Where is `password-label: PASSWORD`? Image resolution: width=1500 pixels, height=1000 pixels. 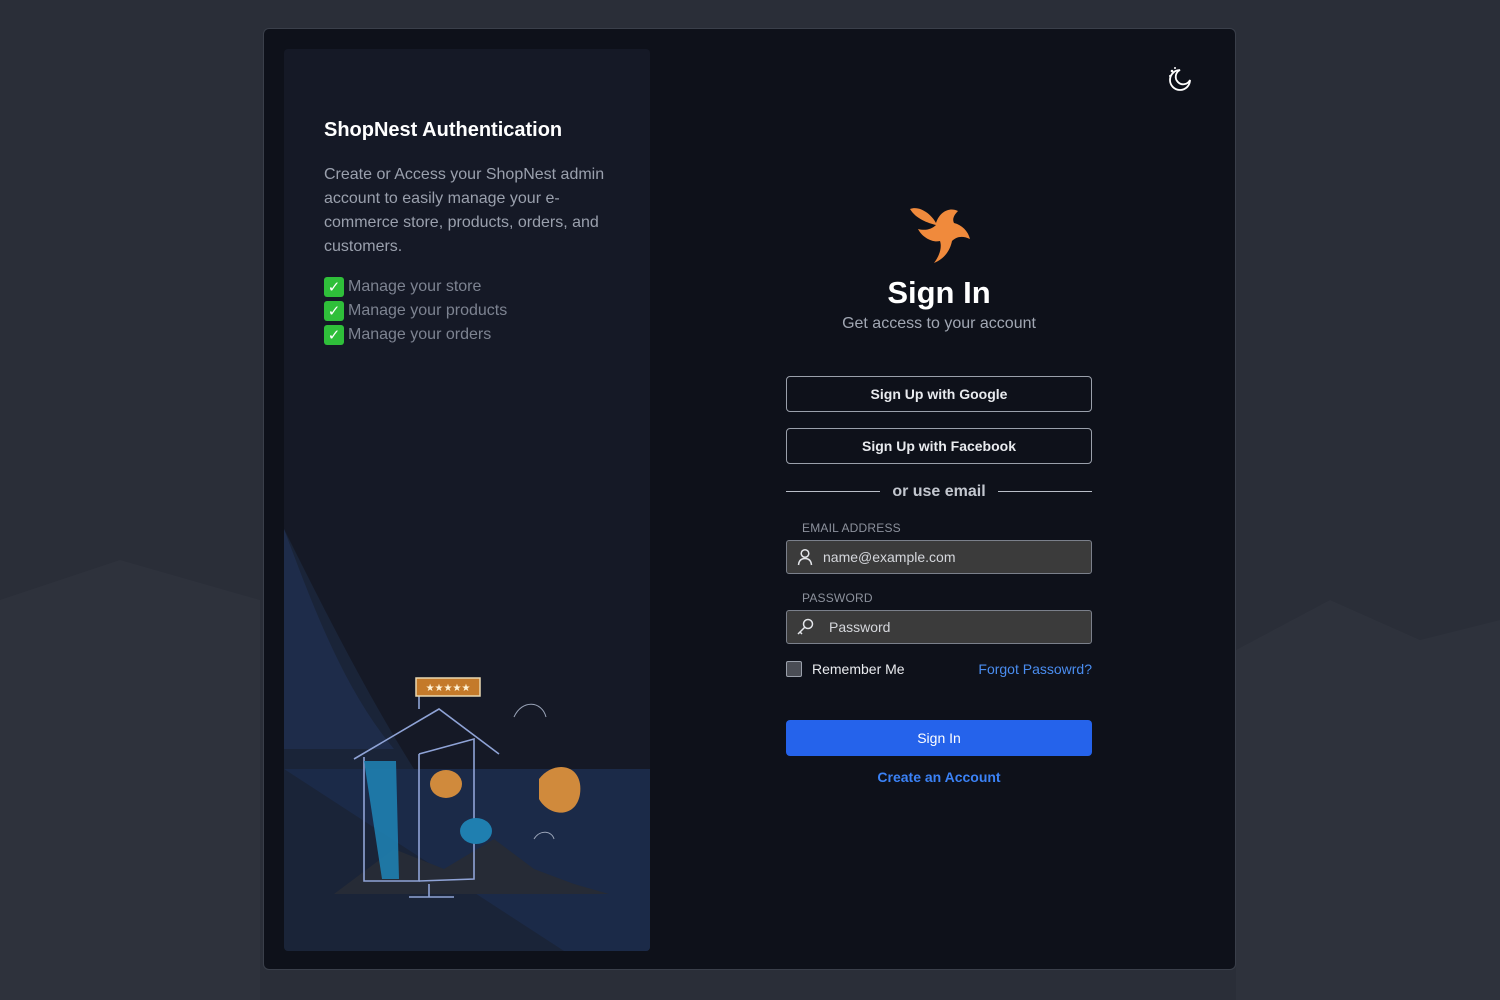 password-label: PASSWORD is located at coordinates (837, 598).